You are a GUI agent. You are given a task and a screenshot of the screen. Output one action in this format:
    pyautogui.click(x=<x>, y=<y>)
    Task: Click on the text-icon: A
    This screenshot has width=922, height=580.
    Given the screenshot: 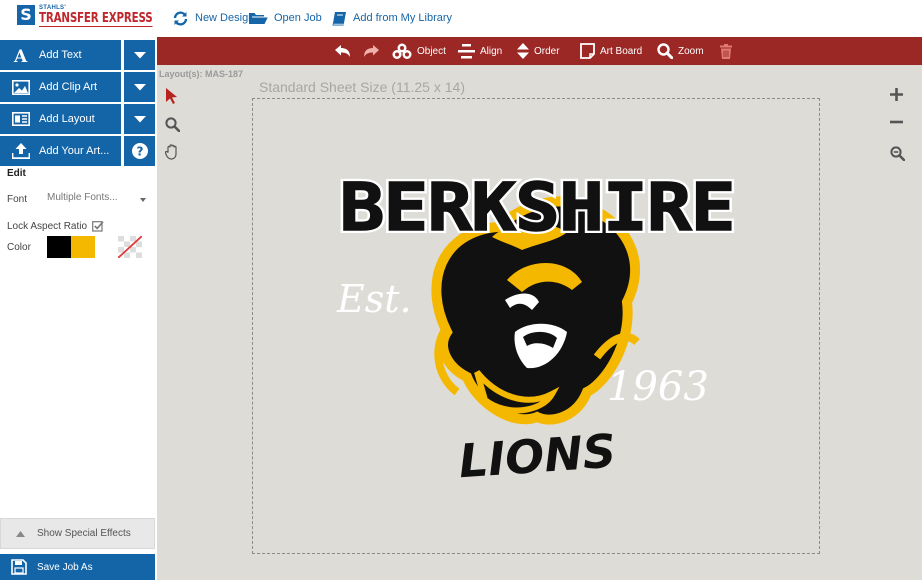 What is the action you would take?
    pyautogui.click(x=20, y=55)
    